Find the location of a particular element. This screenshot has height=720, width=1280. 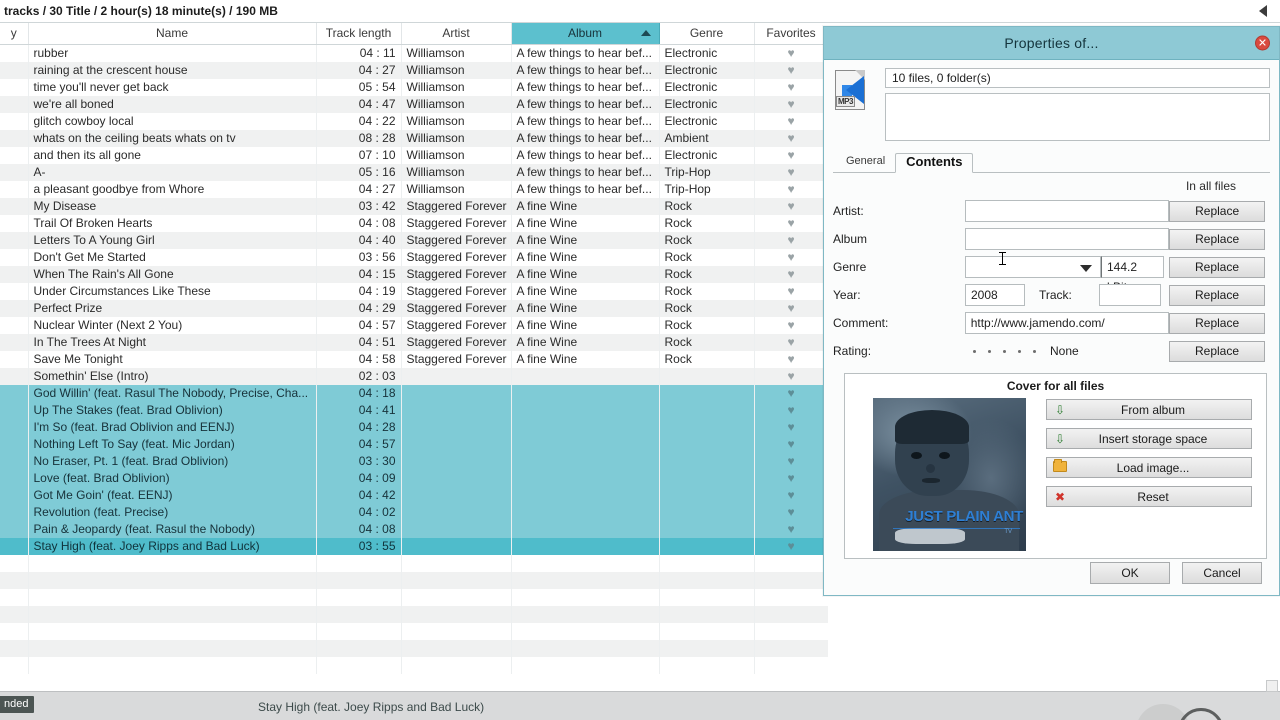

table-row: Revolution (feat. Precise) 04 : 02 ♥ is located at coordinates (414, 512).